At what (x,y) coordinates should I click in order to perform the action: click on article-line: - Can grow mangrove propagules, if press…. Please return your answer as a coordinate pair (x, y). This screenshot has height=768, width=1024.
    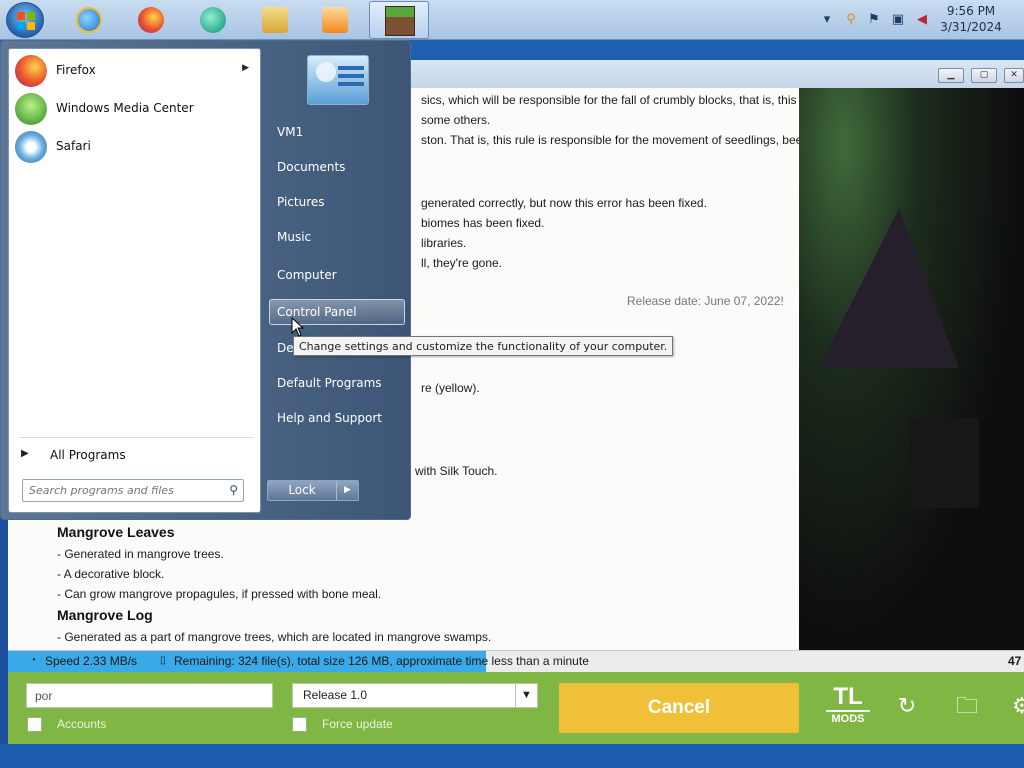
    Looking at the image, I should click on (219, 594).